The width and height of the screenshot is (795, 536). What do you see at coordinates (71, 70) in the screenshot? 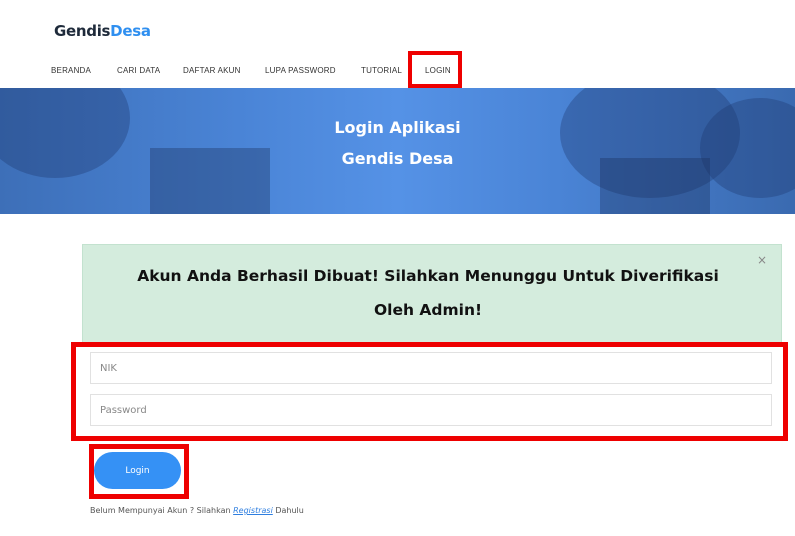
I see `nav-item-beranda: BERANDA` at bounding box center [71, 70].